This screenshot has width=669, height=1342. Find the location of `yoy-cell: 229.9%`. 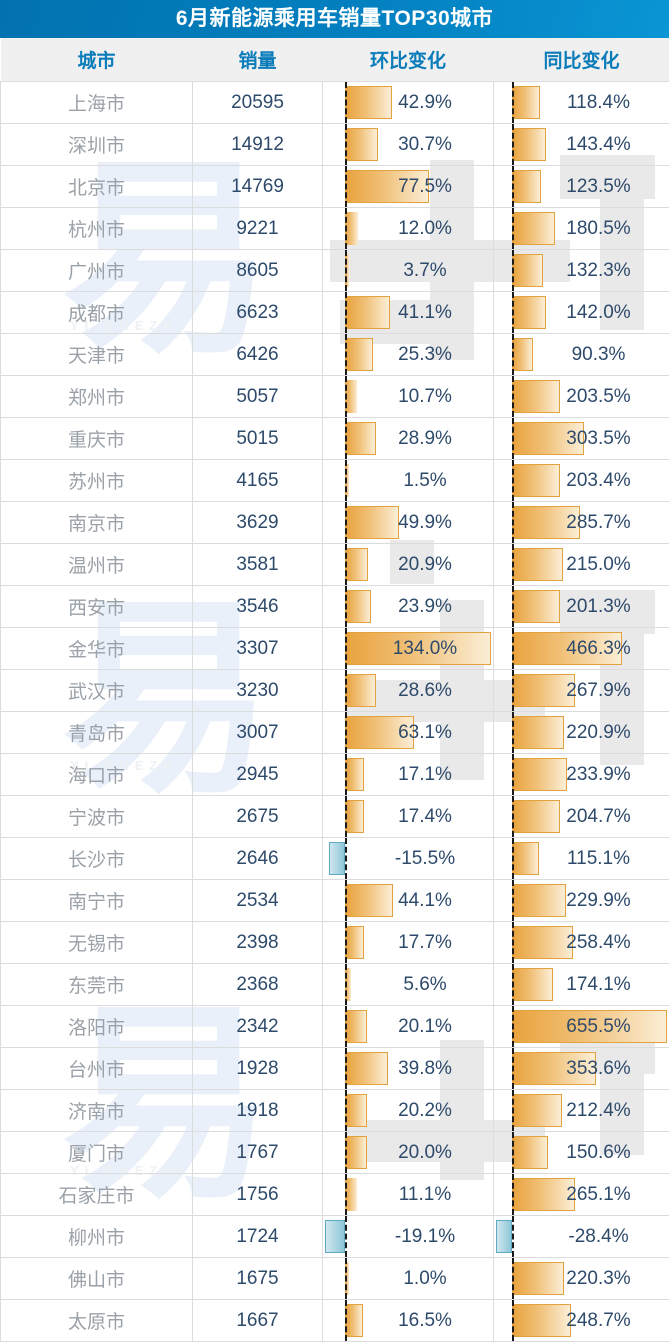

yoy-cell: 229.9% is located at coordinates (581, 901).